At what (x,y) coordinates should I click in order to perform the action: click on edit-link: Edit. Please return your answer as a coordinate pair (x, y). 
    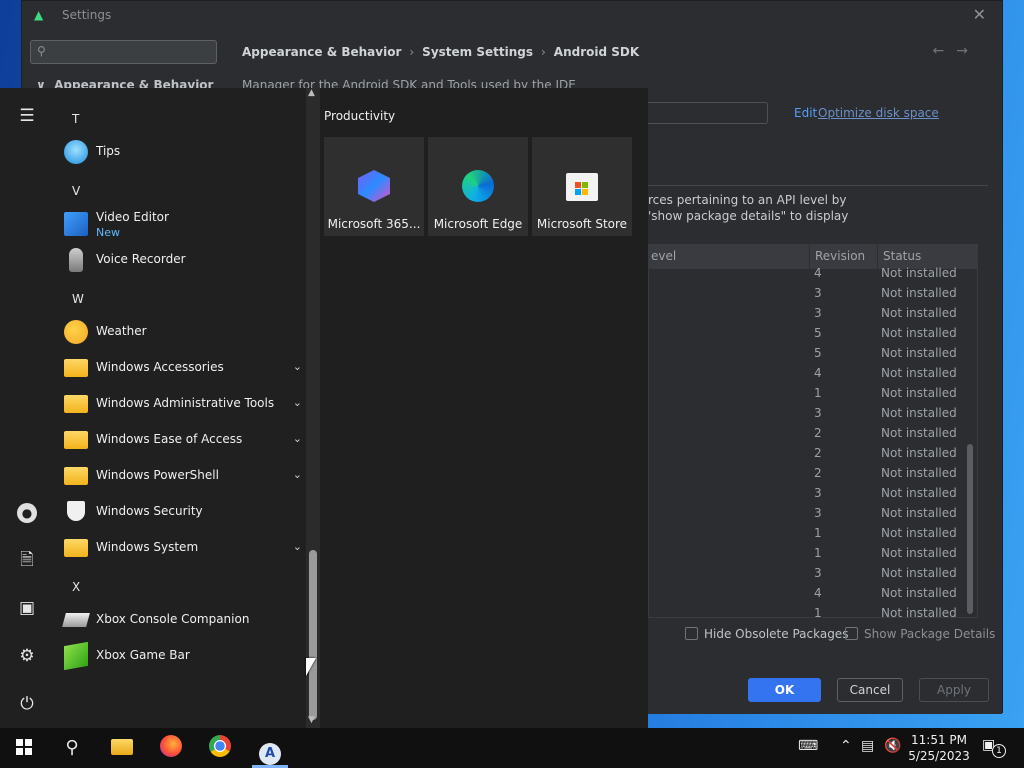
    Looking at the image, I should click on (805, 113).